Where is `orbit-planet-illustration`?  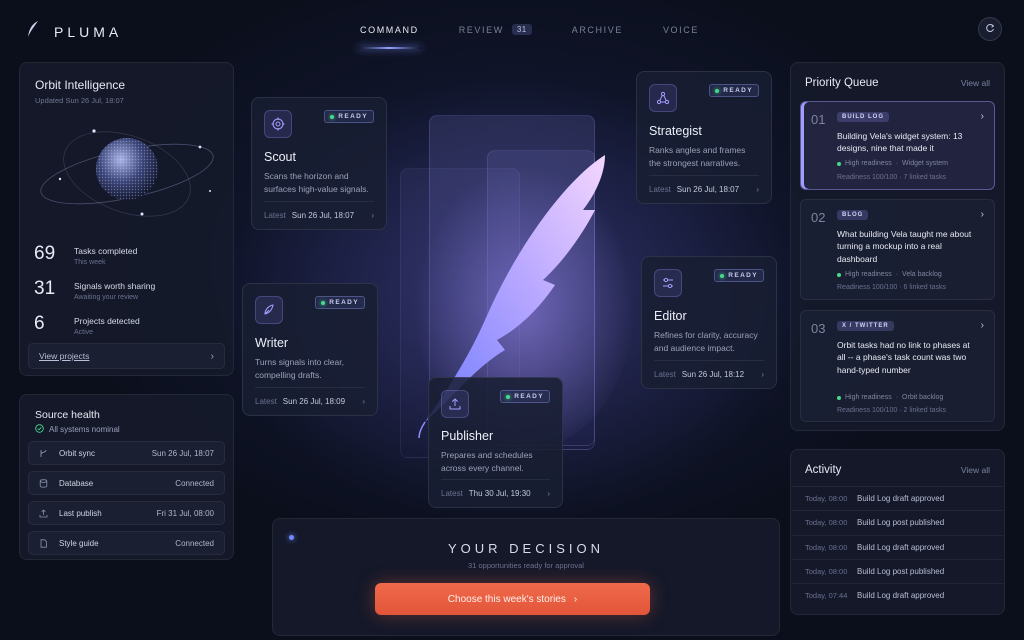 orbit-planet-illustration is located at coordinates (127, 176).